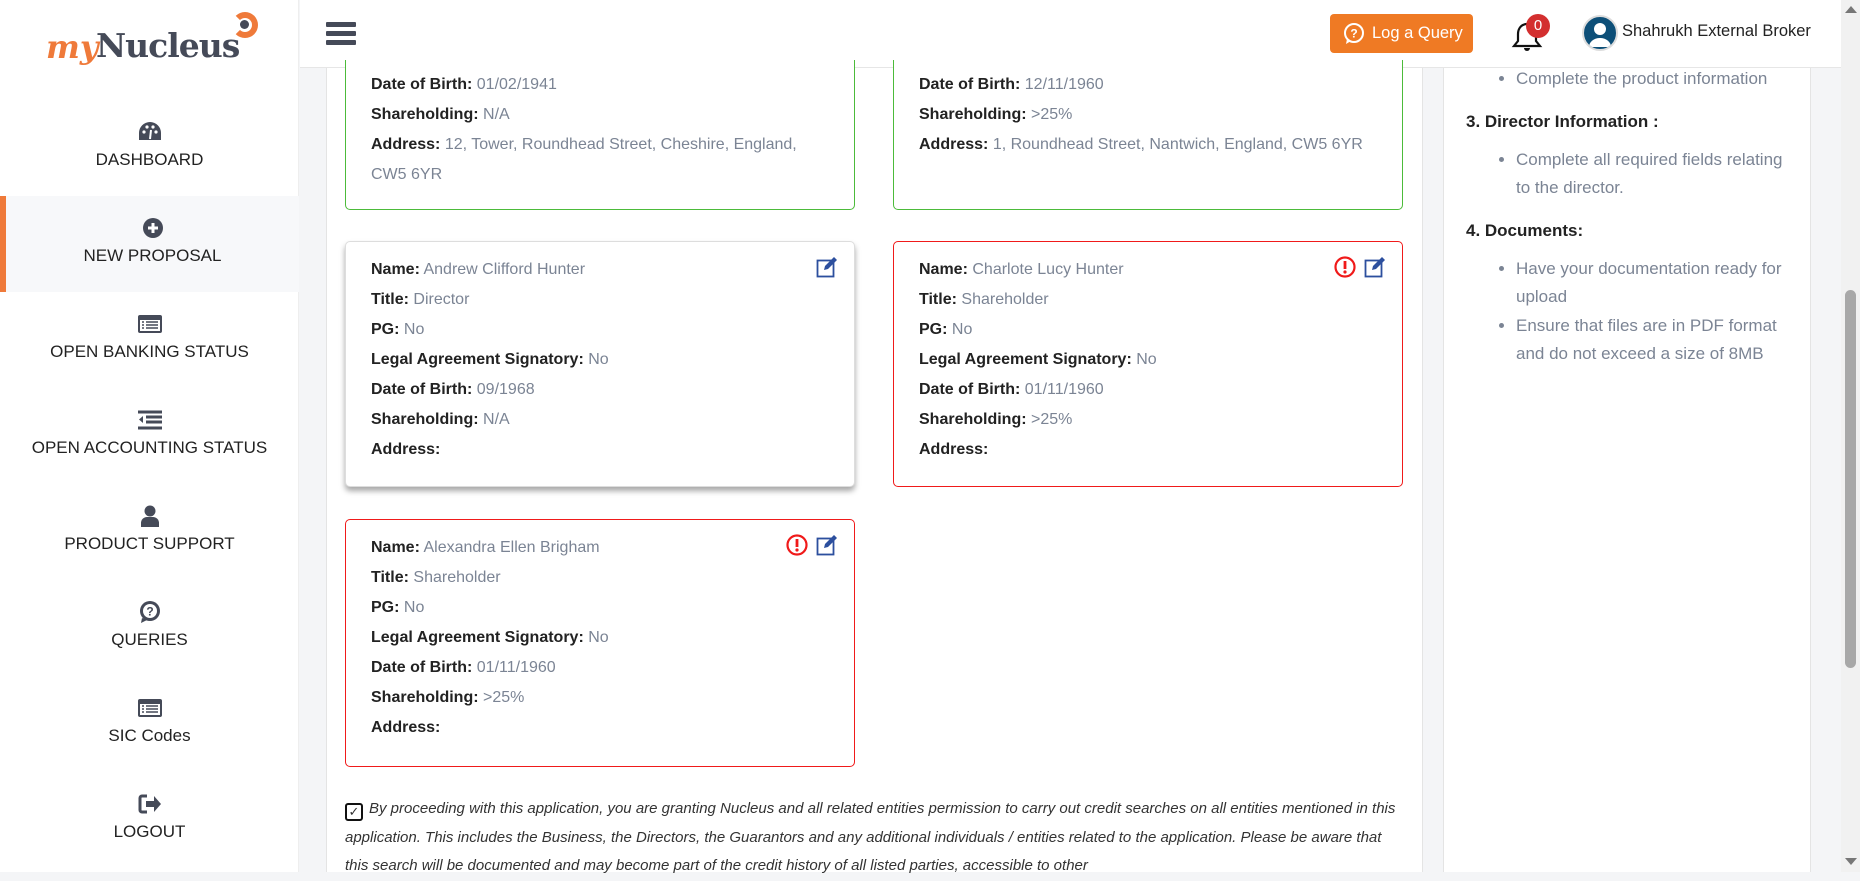 The image size is (1860, 881). I want to click on sidebar-item-sic-codes: SIC Codes, so click(149, 724).